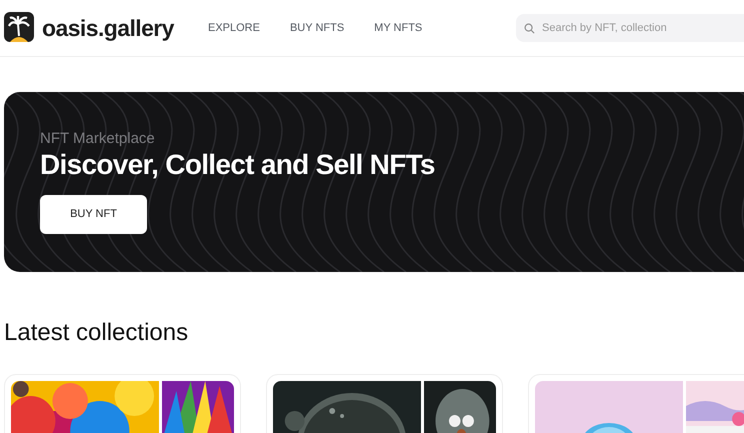 This screenshot has width=744, height=433. I want to click on search-icon, so click(529, 28).